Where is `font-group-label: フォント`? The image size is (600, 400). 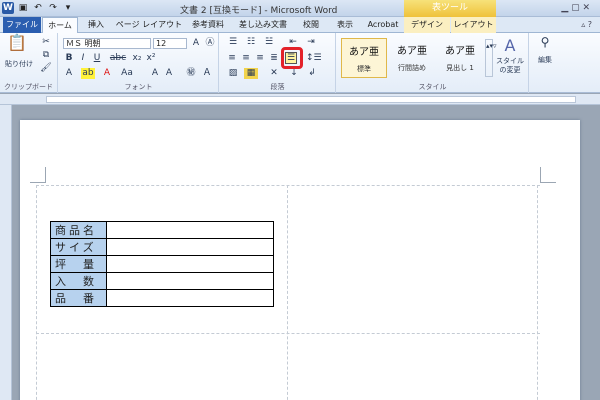
font-group-label: フォント is located at coordinates (138, 87).